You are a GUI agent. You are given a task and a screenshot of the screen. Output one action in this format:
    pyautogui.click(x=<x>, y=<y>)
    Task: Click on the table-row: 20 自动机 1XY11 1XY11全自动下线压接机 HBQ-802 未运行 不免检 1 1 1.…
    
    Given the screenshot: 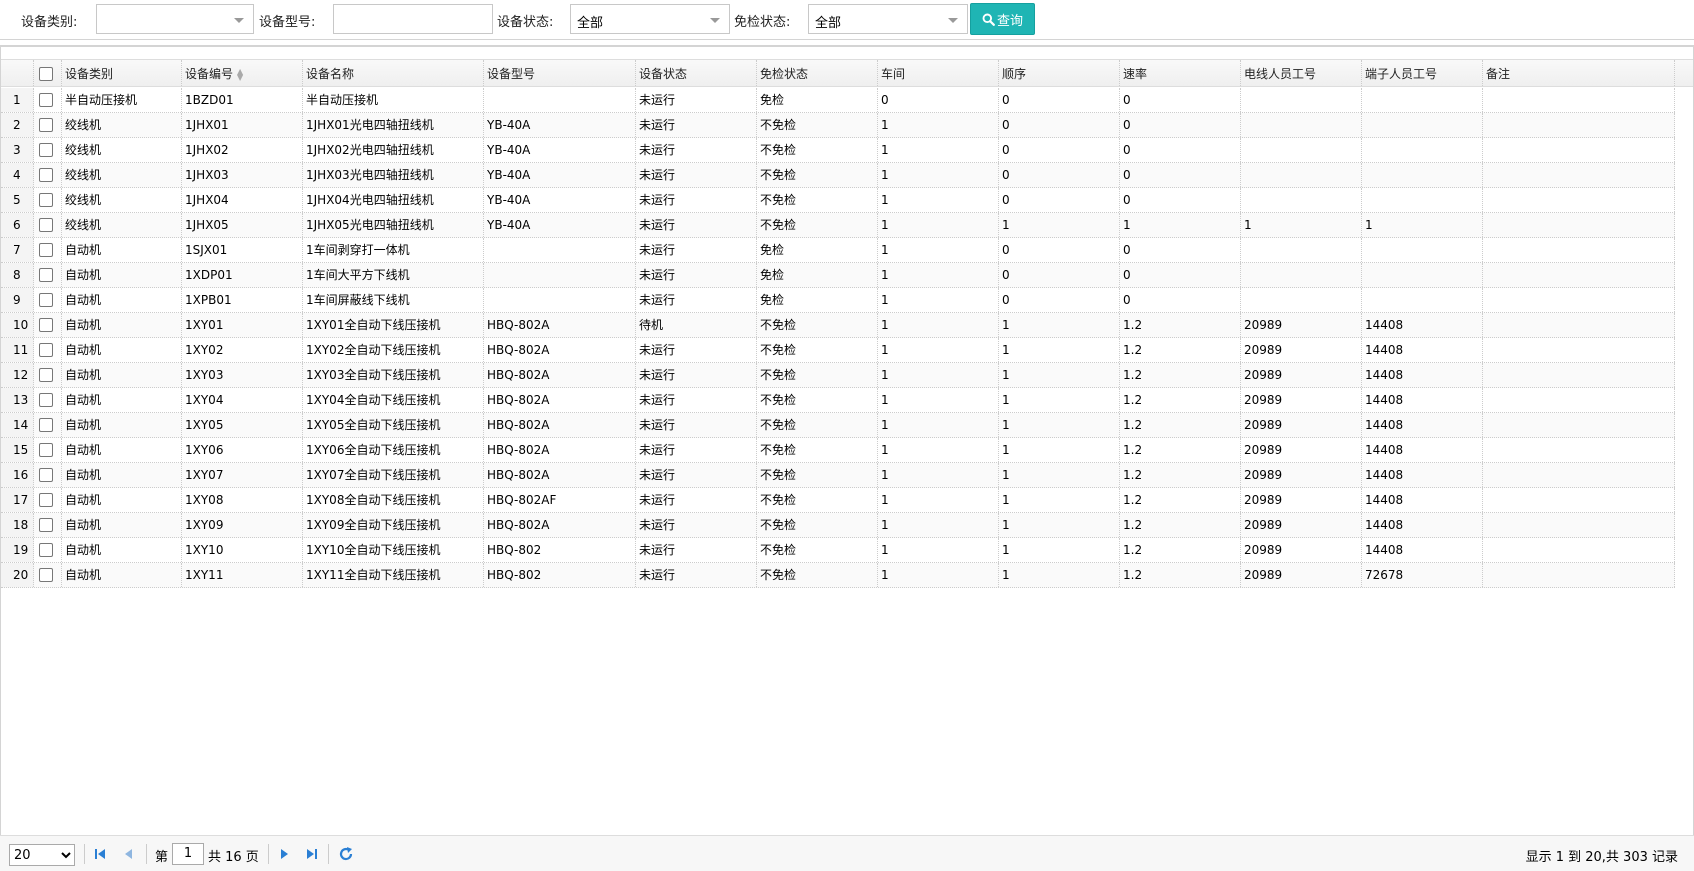 What is the action you would take?
    pyautogui.click(x=838, y=575)
    